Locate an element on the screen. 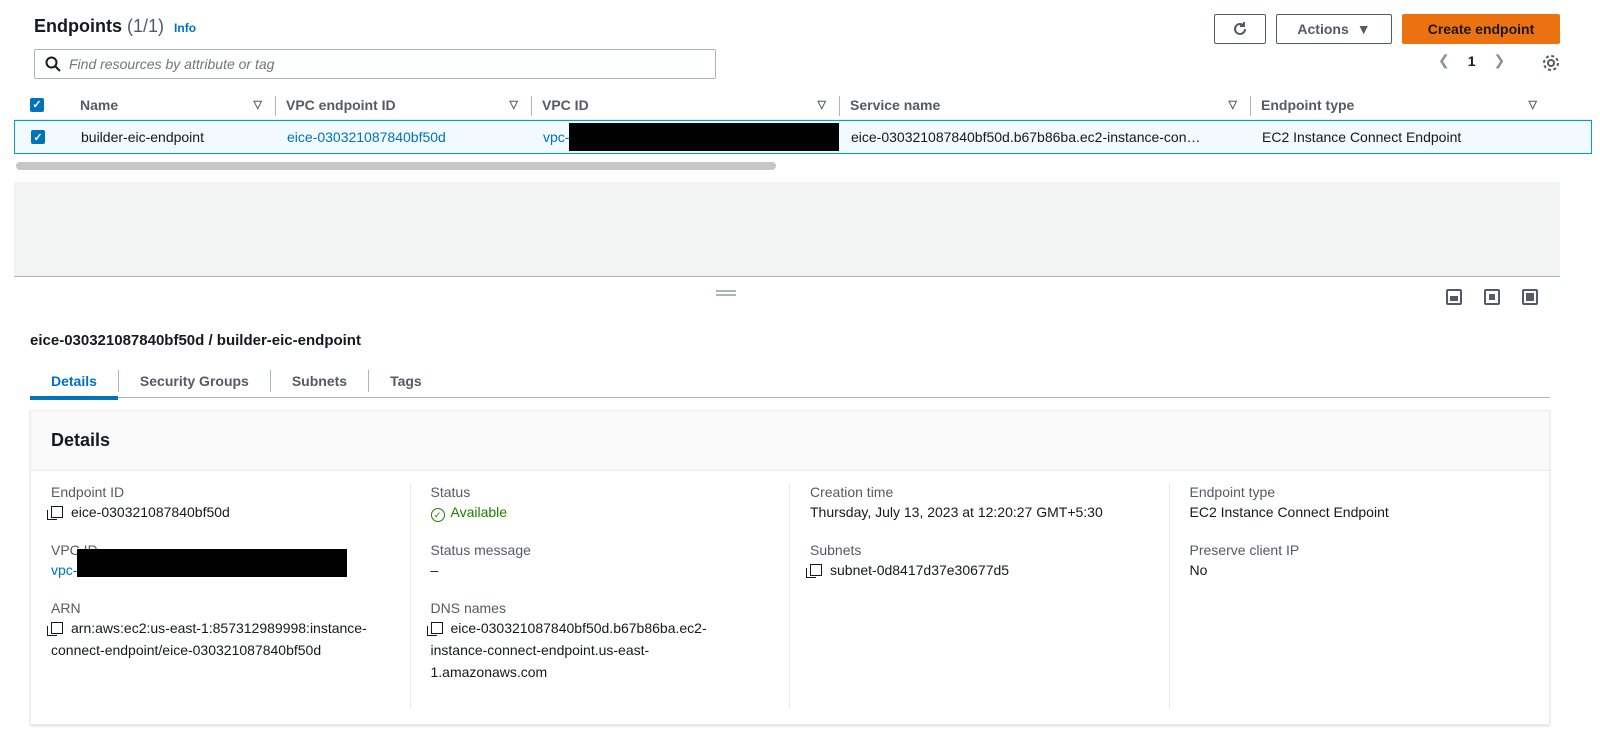  dns-text-line1: eice-030321087840bf50d.b67b86ba.ec2- is located at coordinates (578, 628).